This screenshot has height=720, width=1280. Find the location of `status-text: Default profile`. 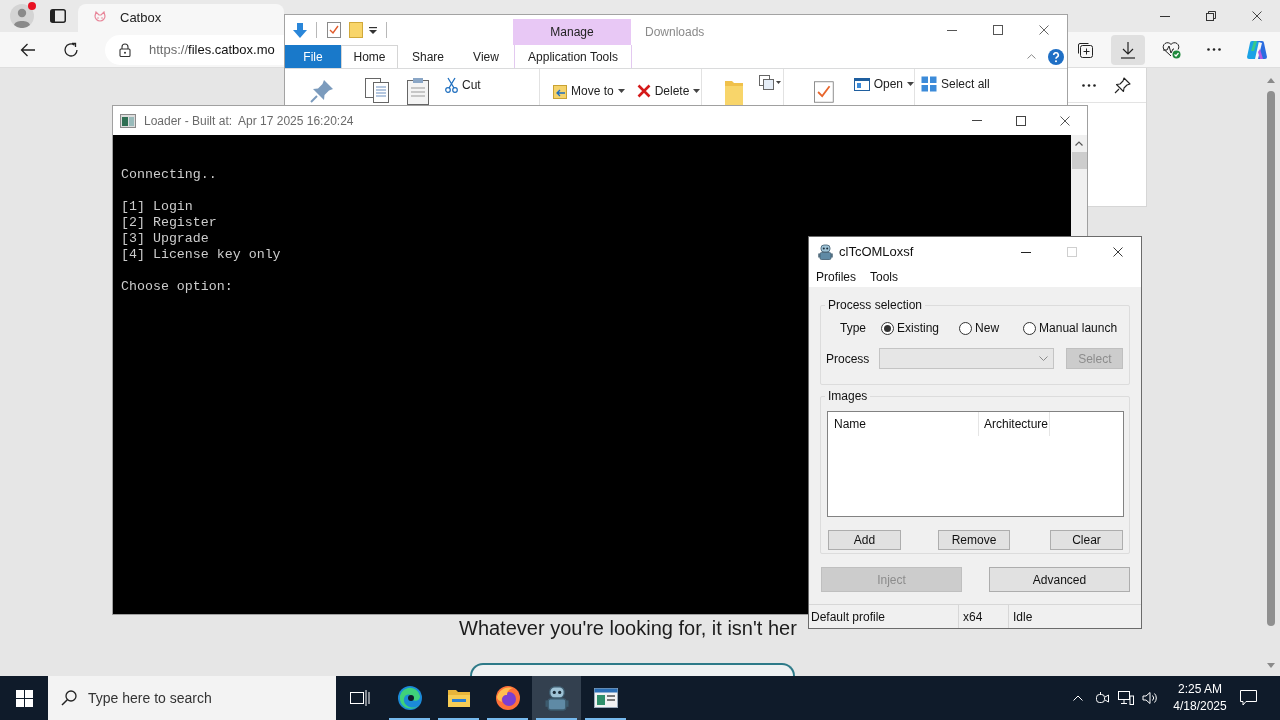

status-text: Default profile is located at coordinates (848, 617).